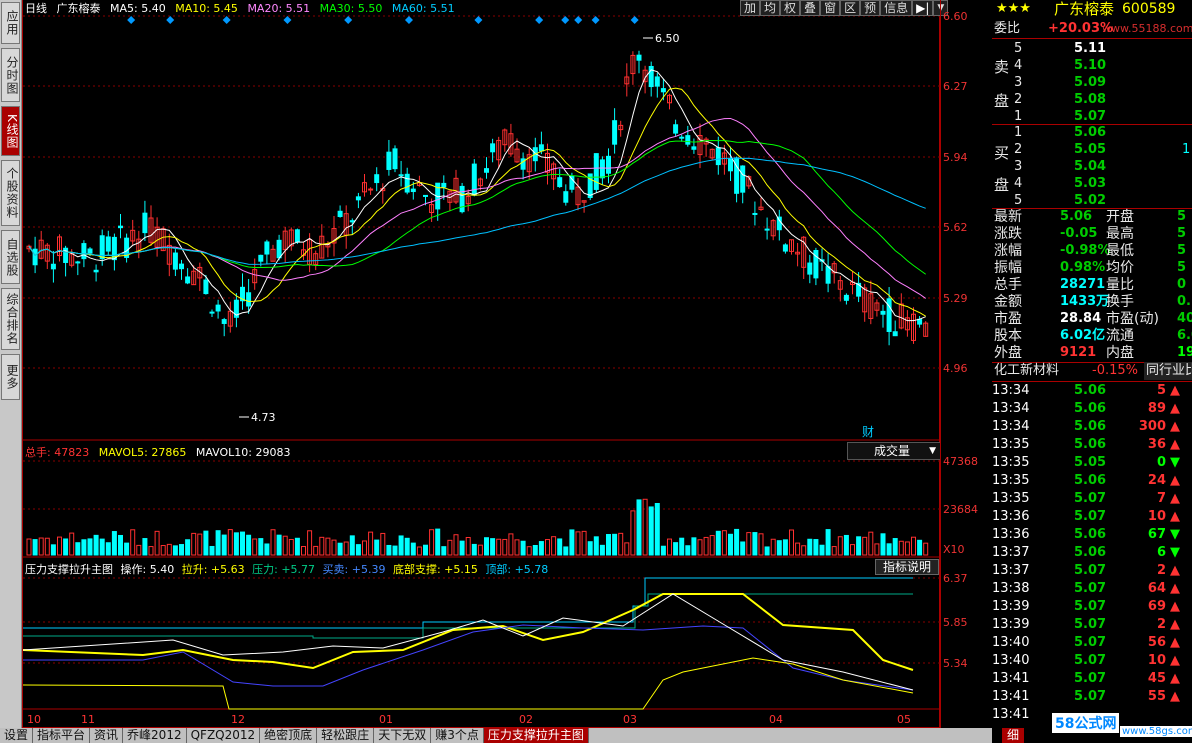  I want to click on bottom-tab: 轻松跟庄, so click(346, 735).